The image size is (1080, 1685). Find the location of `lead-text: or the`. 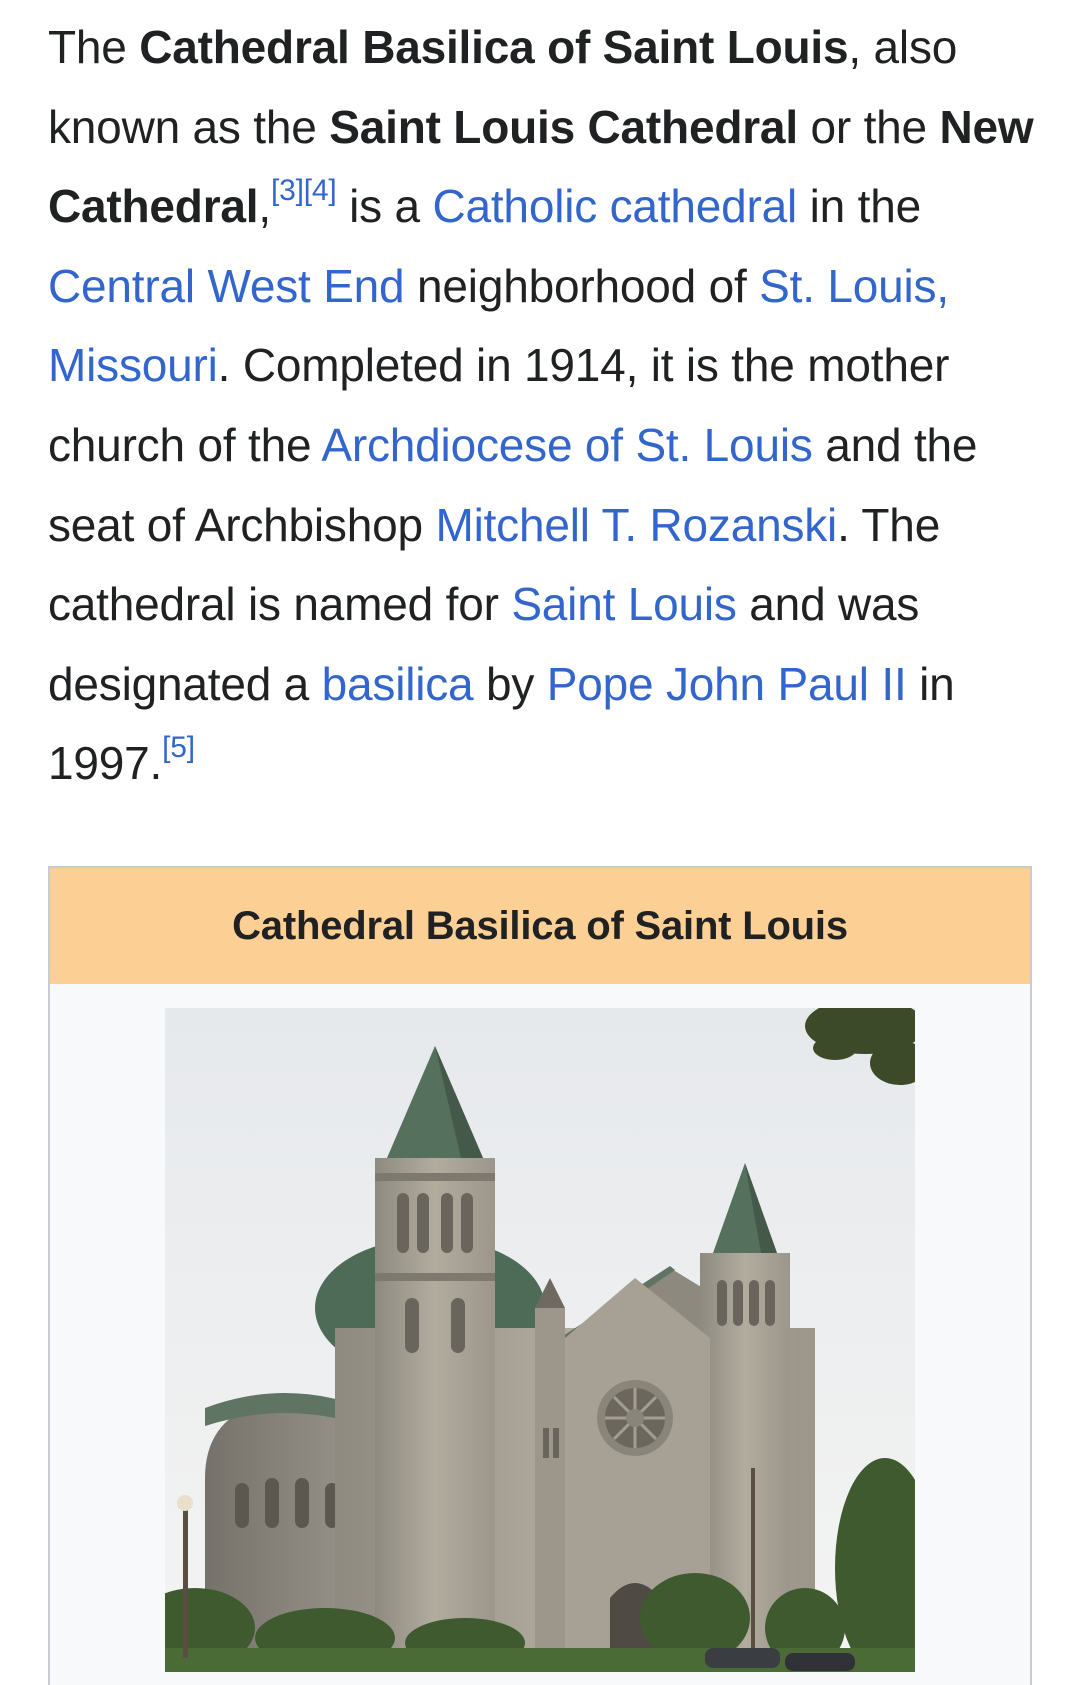

lead-text: or the is located at coordinates (868, 126).